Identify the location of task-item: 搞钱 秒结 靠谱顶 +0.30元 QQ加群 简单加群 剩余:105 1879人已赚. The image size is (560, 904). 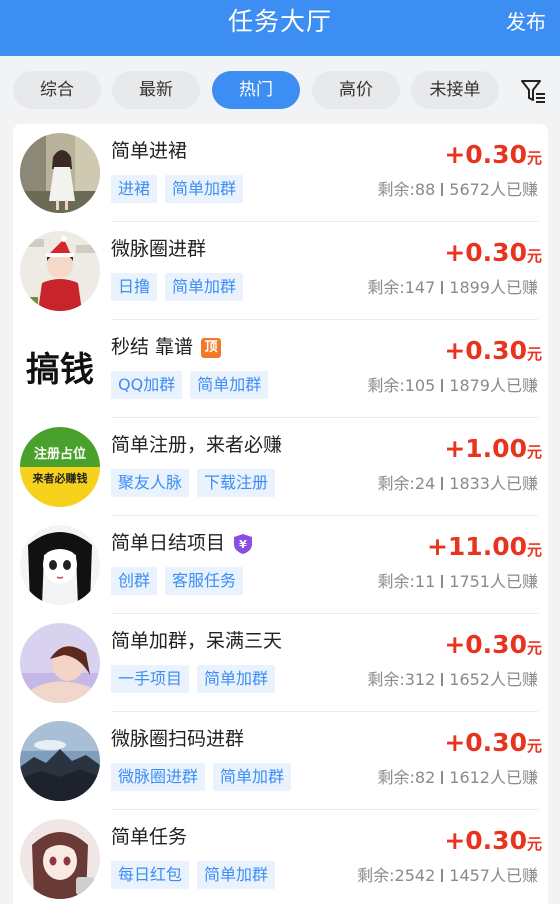
(280, 369).